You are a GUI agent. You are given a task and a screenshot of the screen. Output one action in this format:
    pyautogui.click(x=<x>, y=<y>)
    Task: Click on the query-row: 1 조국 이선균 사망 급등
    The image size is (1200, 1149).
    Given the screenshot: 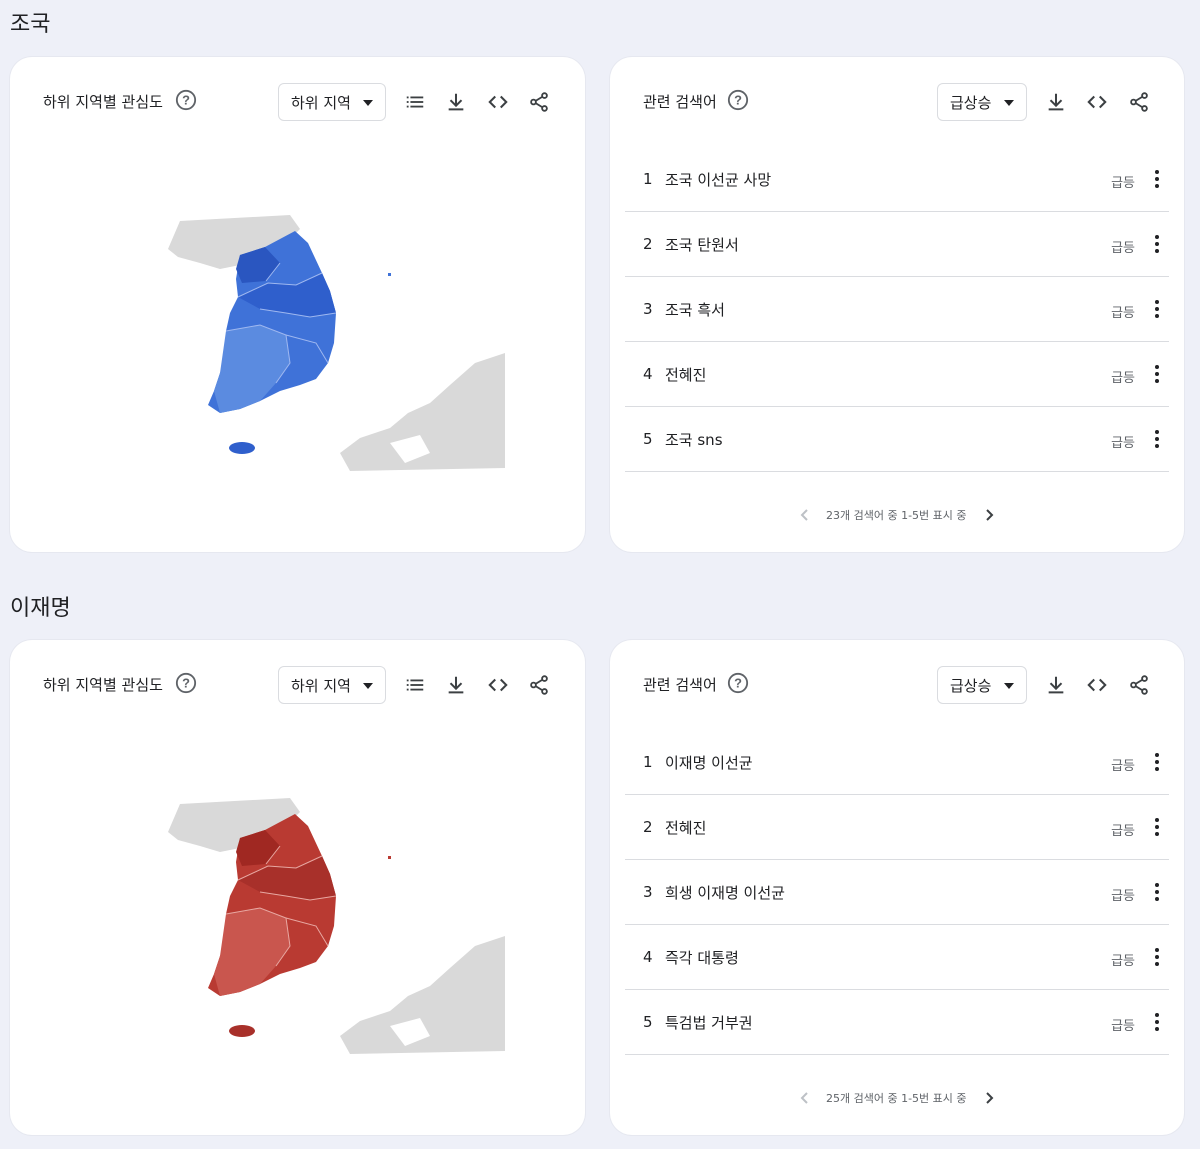 What is the action you would take?
    pyautogui.click(x=897, y=179)
    